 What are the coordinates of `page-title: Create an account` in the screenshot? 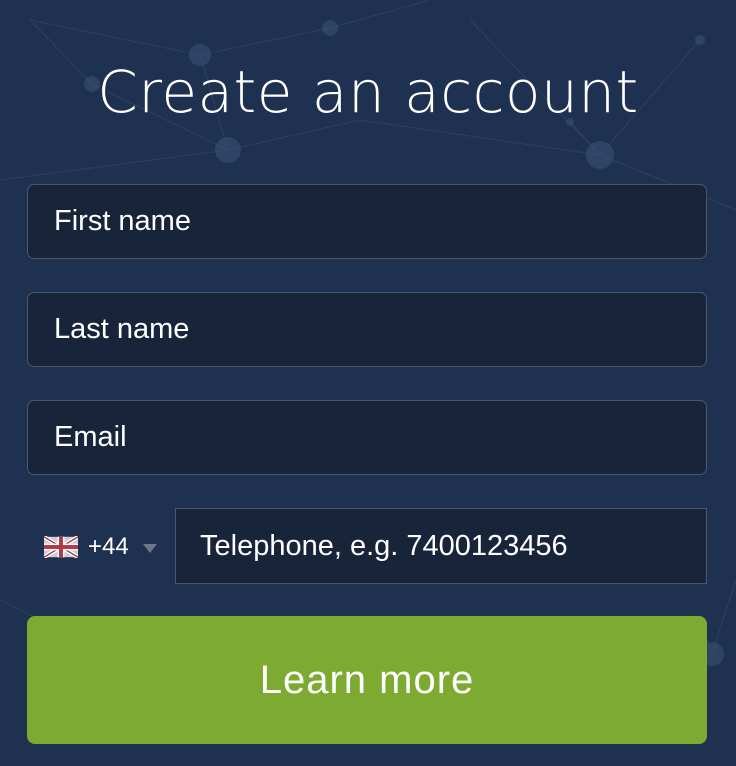 It's located at (368, 92).